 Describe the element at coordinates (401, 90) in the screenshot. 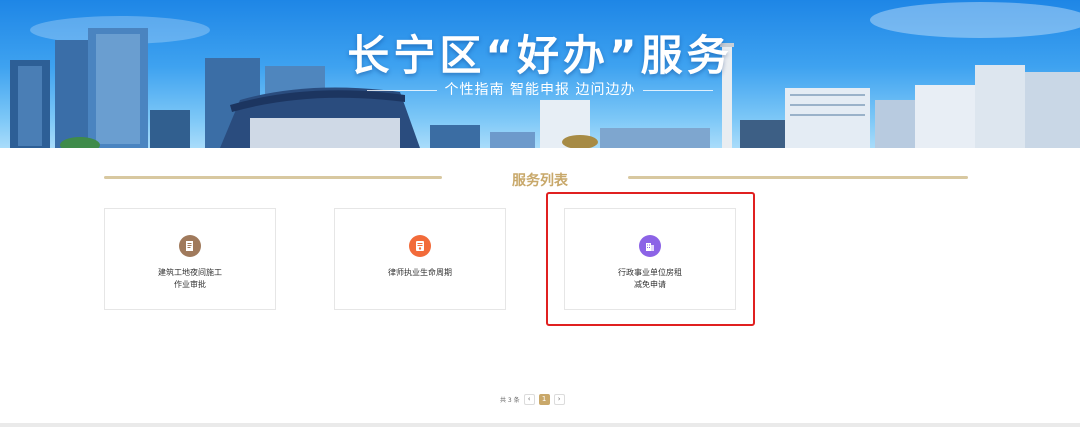

I see `subtitle-line-left` at that location.